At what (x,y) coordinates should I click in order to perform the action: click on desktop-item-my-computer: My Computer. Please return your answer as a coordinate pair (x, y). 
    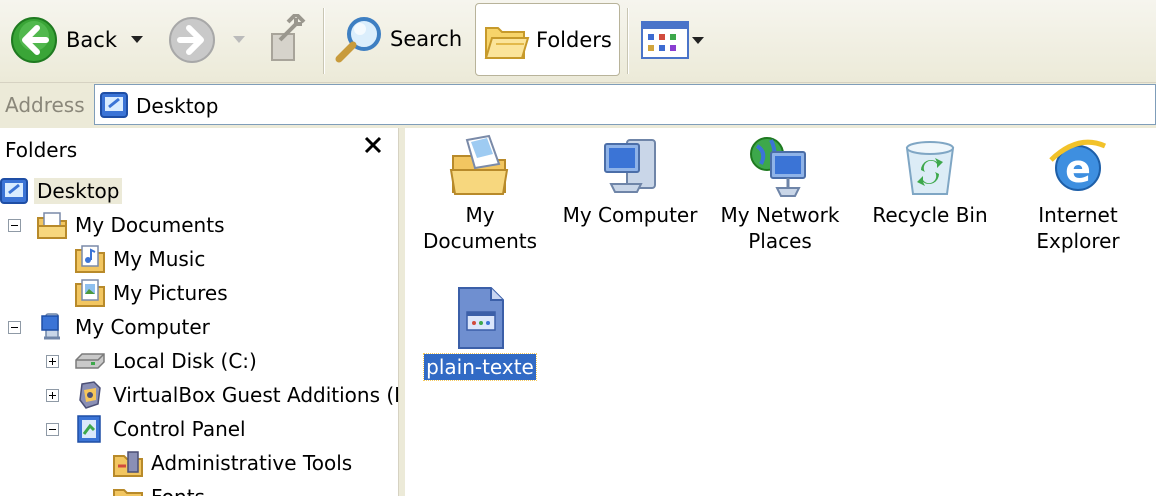
    Looking at the image, I should click on (630, 181).